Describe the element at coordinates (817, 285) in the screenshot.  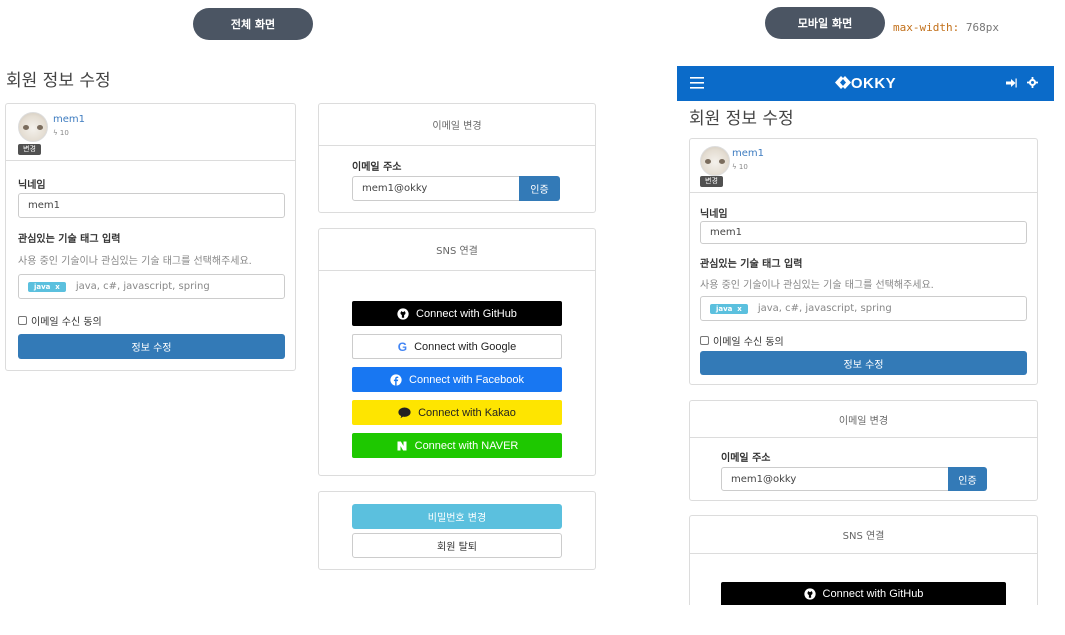
I see `mobile-tags-hint: 사용 중인 기술이나 관심있는 기술 태그를 선택해주세요.` at that location.